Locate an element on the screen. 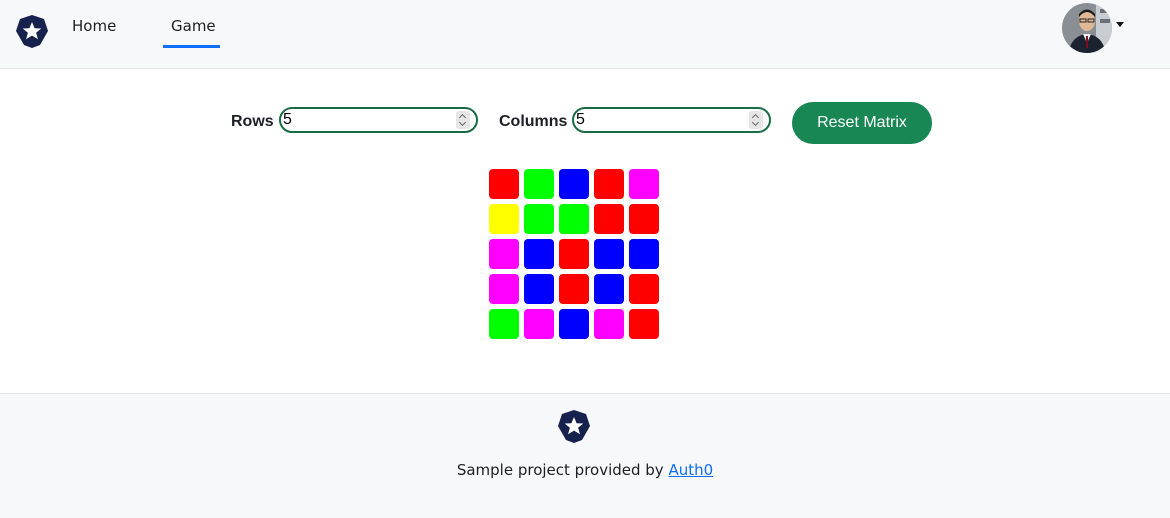 This screenshot has width=1170, height=518. user-avatar is located at coordinates (1087, 28).